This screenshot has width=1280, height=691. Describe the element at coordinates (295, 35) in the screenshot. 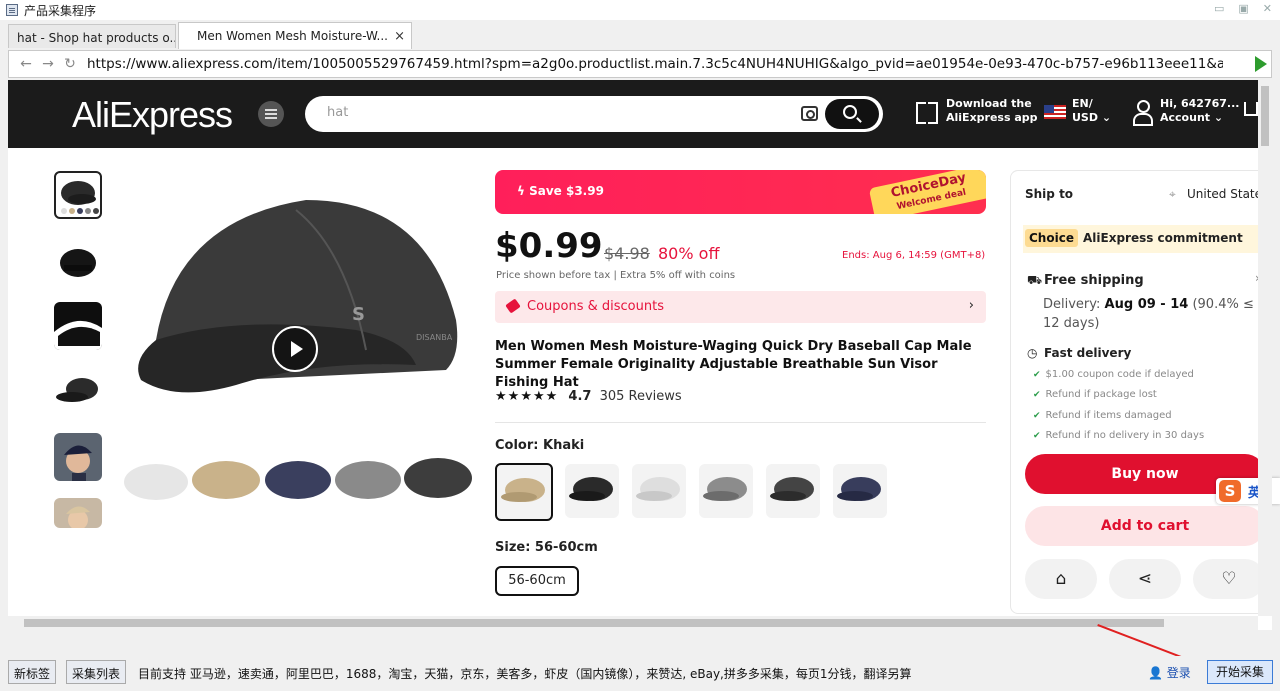

I see `tab-product: Men Women Mesh Moisture-W... ×` at that location.